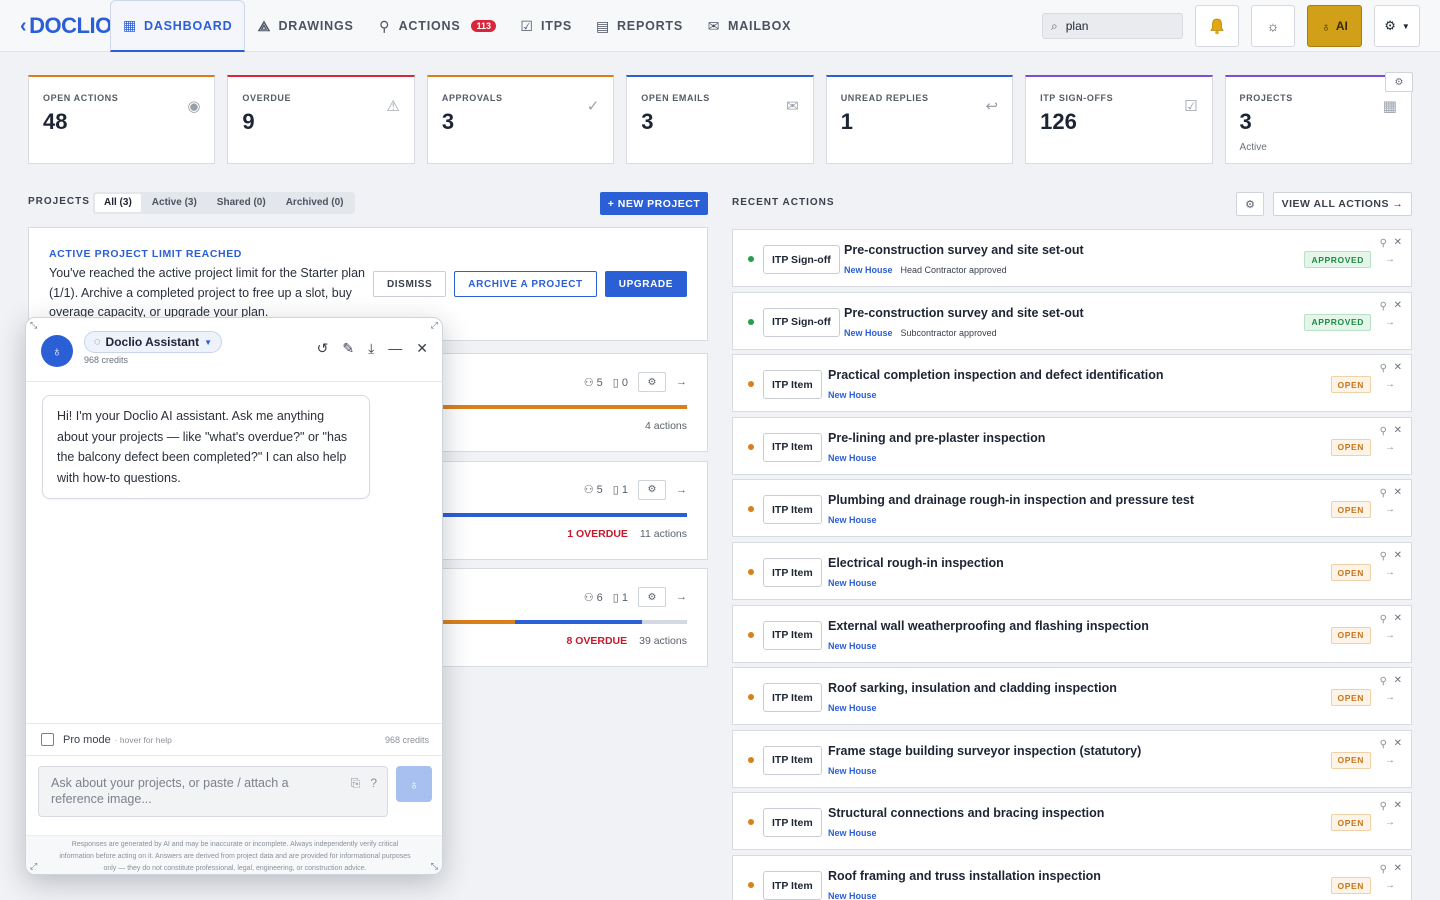 Image resolution: width=1440 pixels, height=900 pixels. Describe the element at coordinates (321, 119) in the screenshot. I see `stat-card-overdue: OVERDUE 9 ⚠` at that location.